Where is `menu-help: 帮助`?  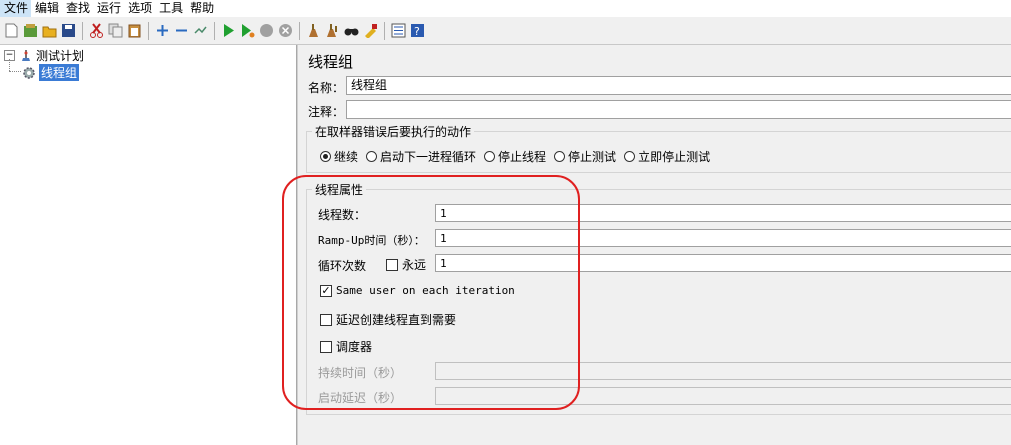 menu-help: 帮助 is located at coordinates (201, 8).